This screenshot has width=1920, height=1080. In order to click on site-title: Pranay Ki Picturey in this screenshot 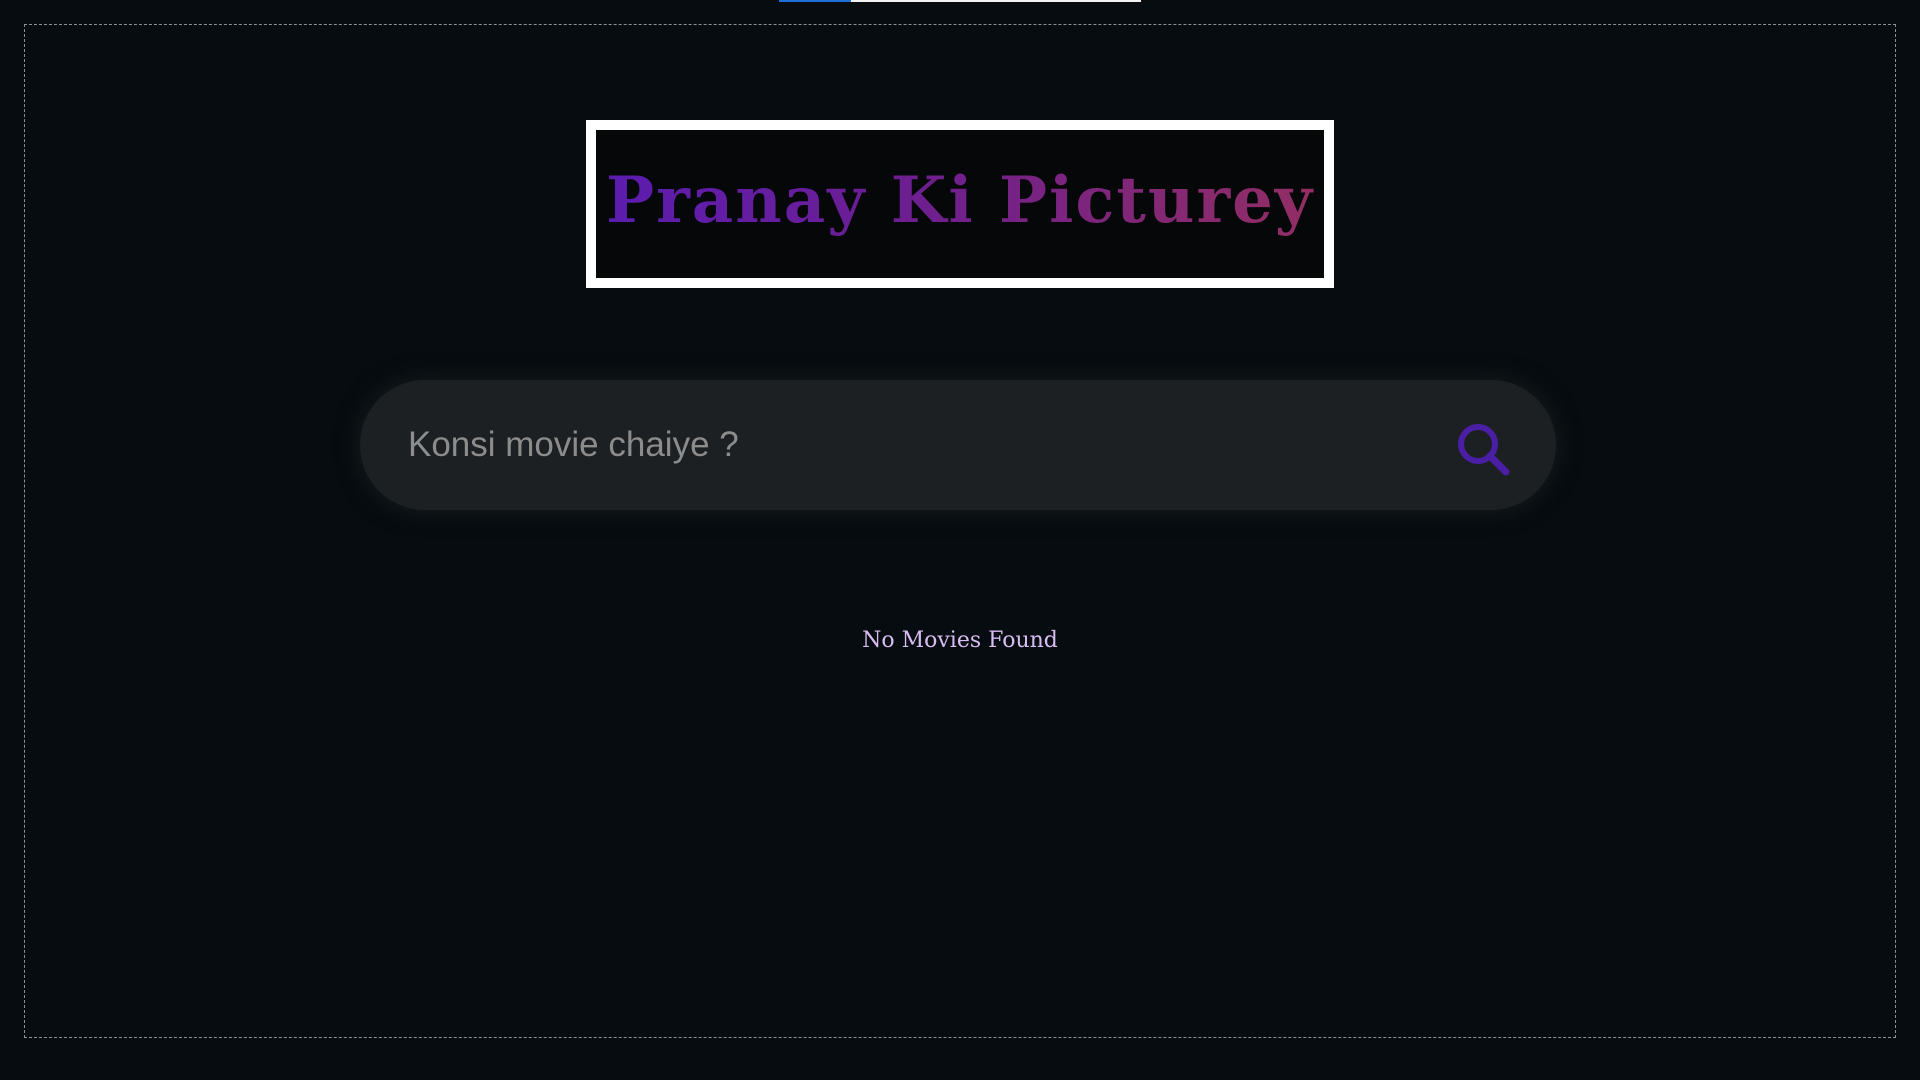, I will do `click(960, 200)`.